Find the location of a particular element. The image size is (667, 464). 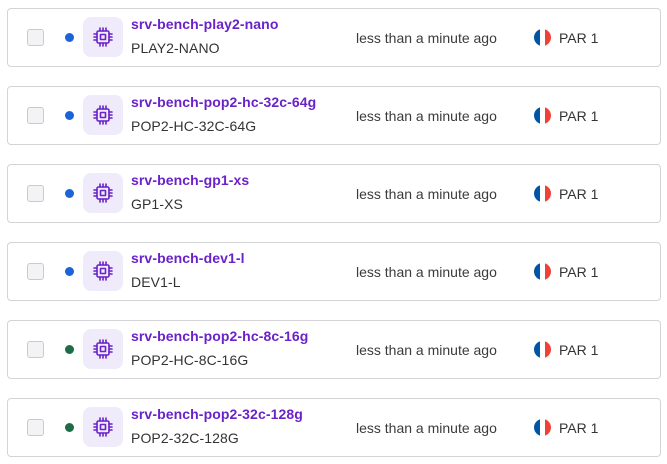

server-name-link: srv-bench-pop2-hc-32c-64g is located at coordinates (223, 102).